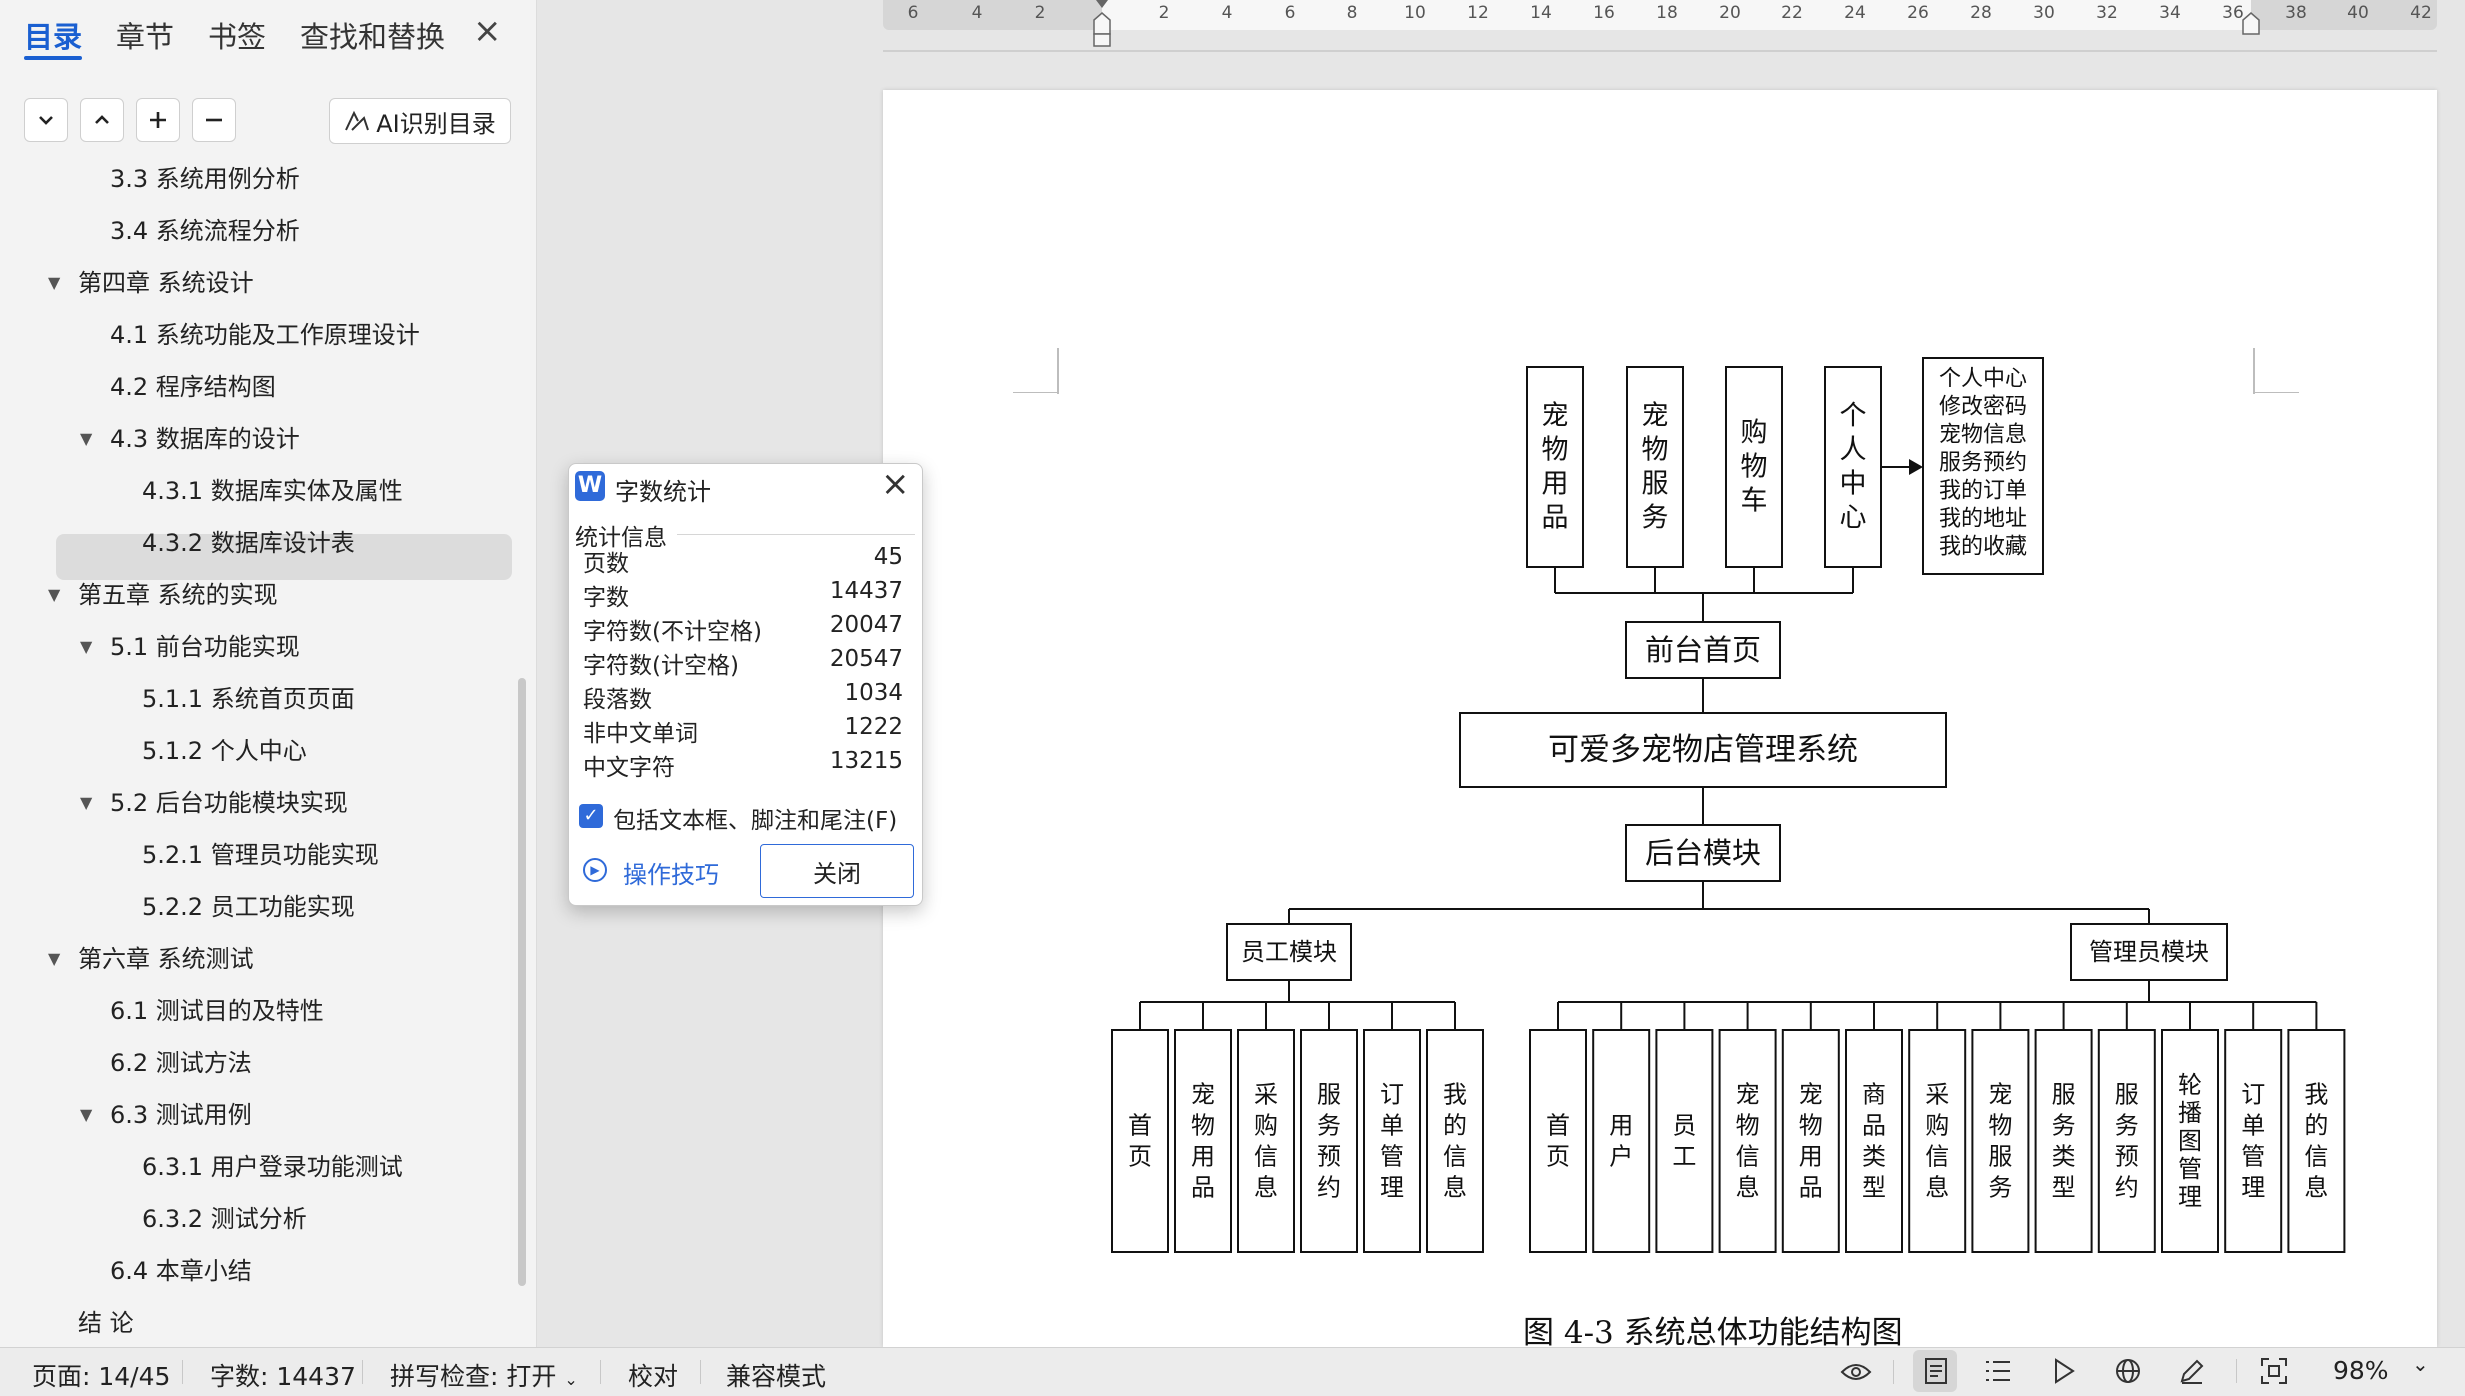 This screenshot has height=1396, width=2465. What do you see at coordinates (214, 120) in the screenshot?
I see `remove-heading-button` at bounding box center [214, 120].